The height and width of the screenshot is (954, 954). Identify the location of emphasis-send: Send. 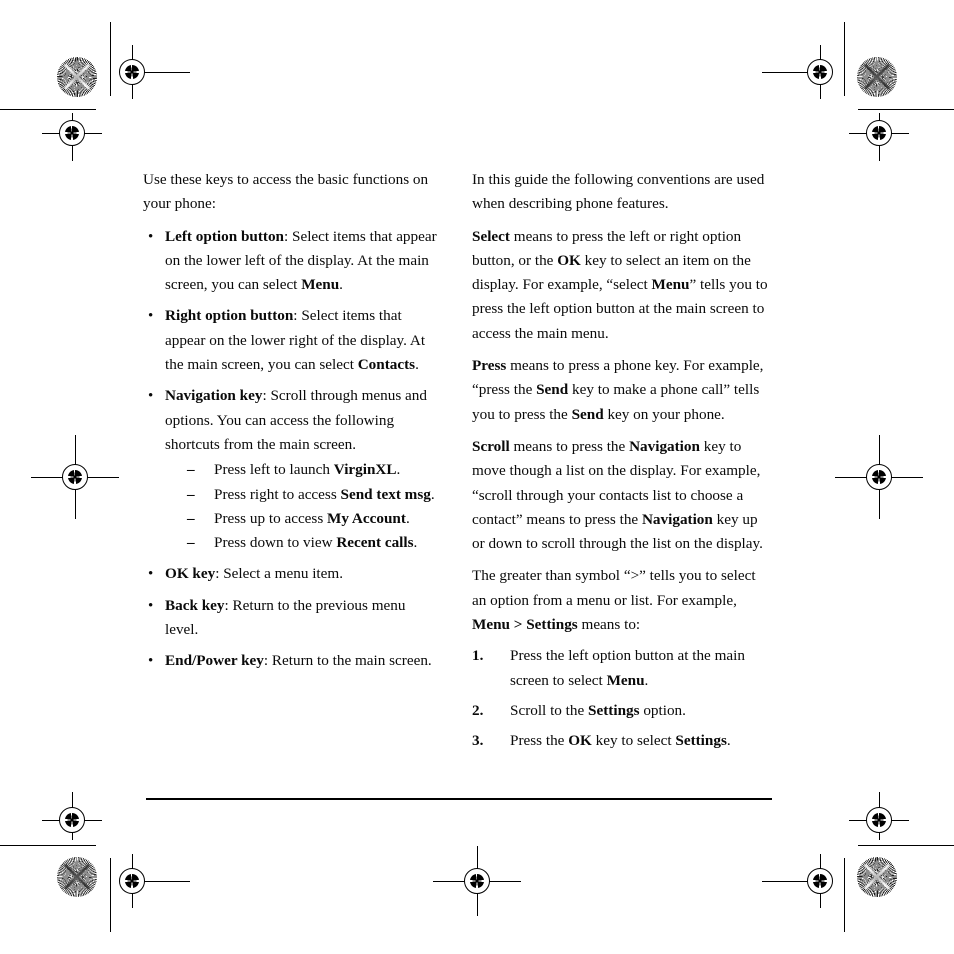
(552, 390).